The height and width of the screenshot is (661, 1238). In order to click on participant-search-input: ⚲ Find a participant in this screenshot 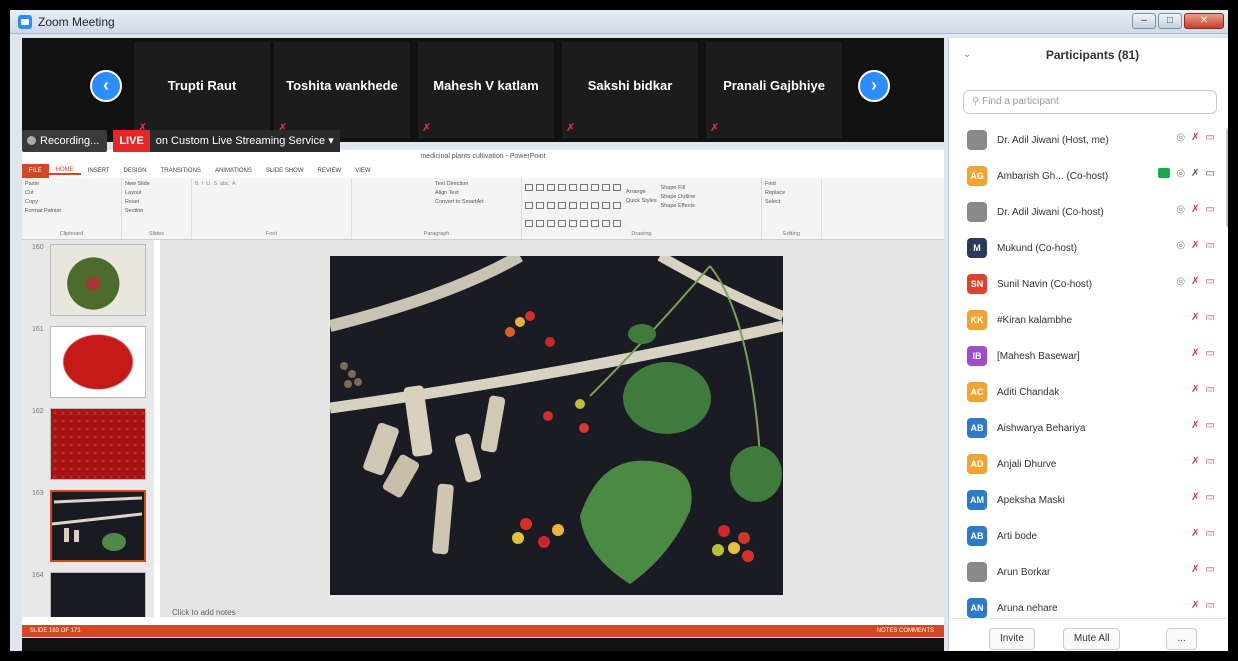, I will do `click(1090, 102)`.